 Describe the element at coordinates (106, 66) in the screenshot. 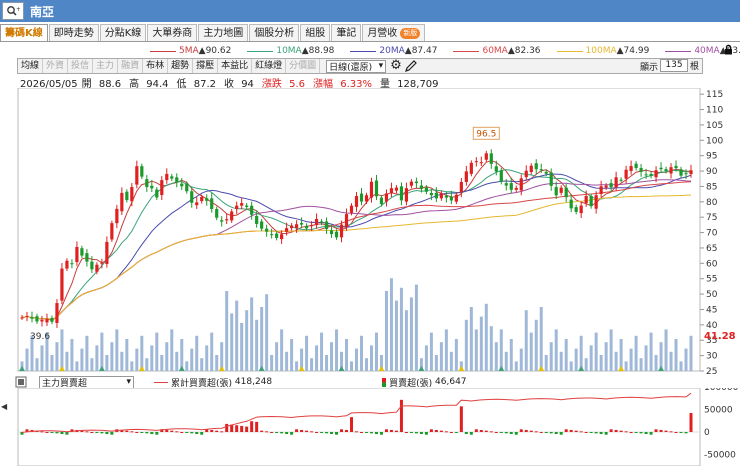

I see `toolbar-item: 主力` at that location.